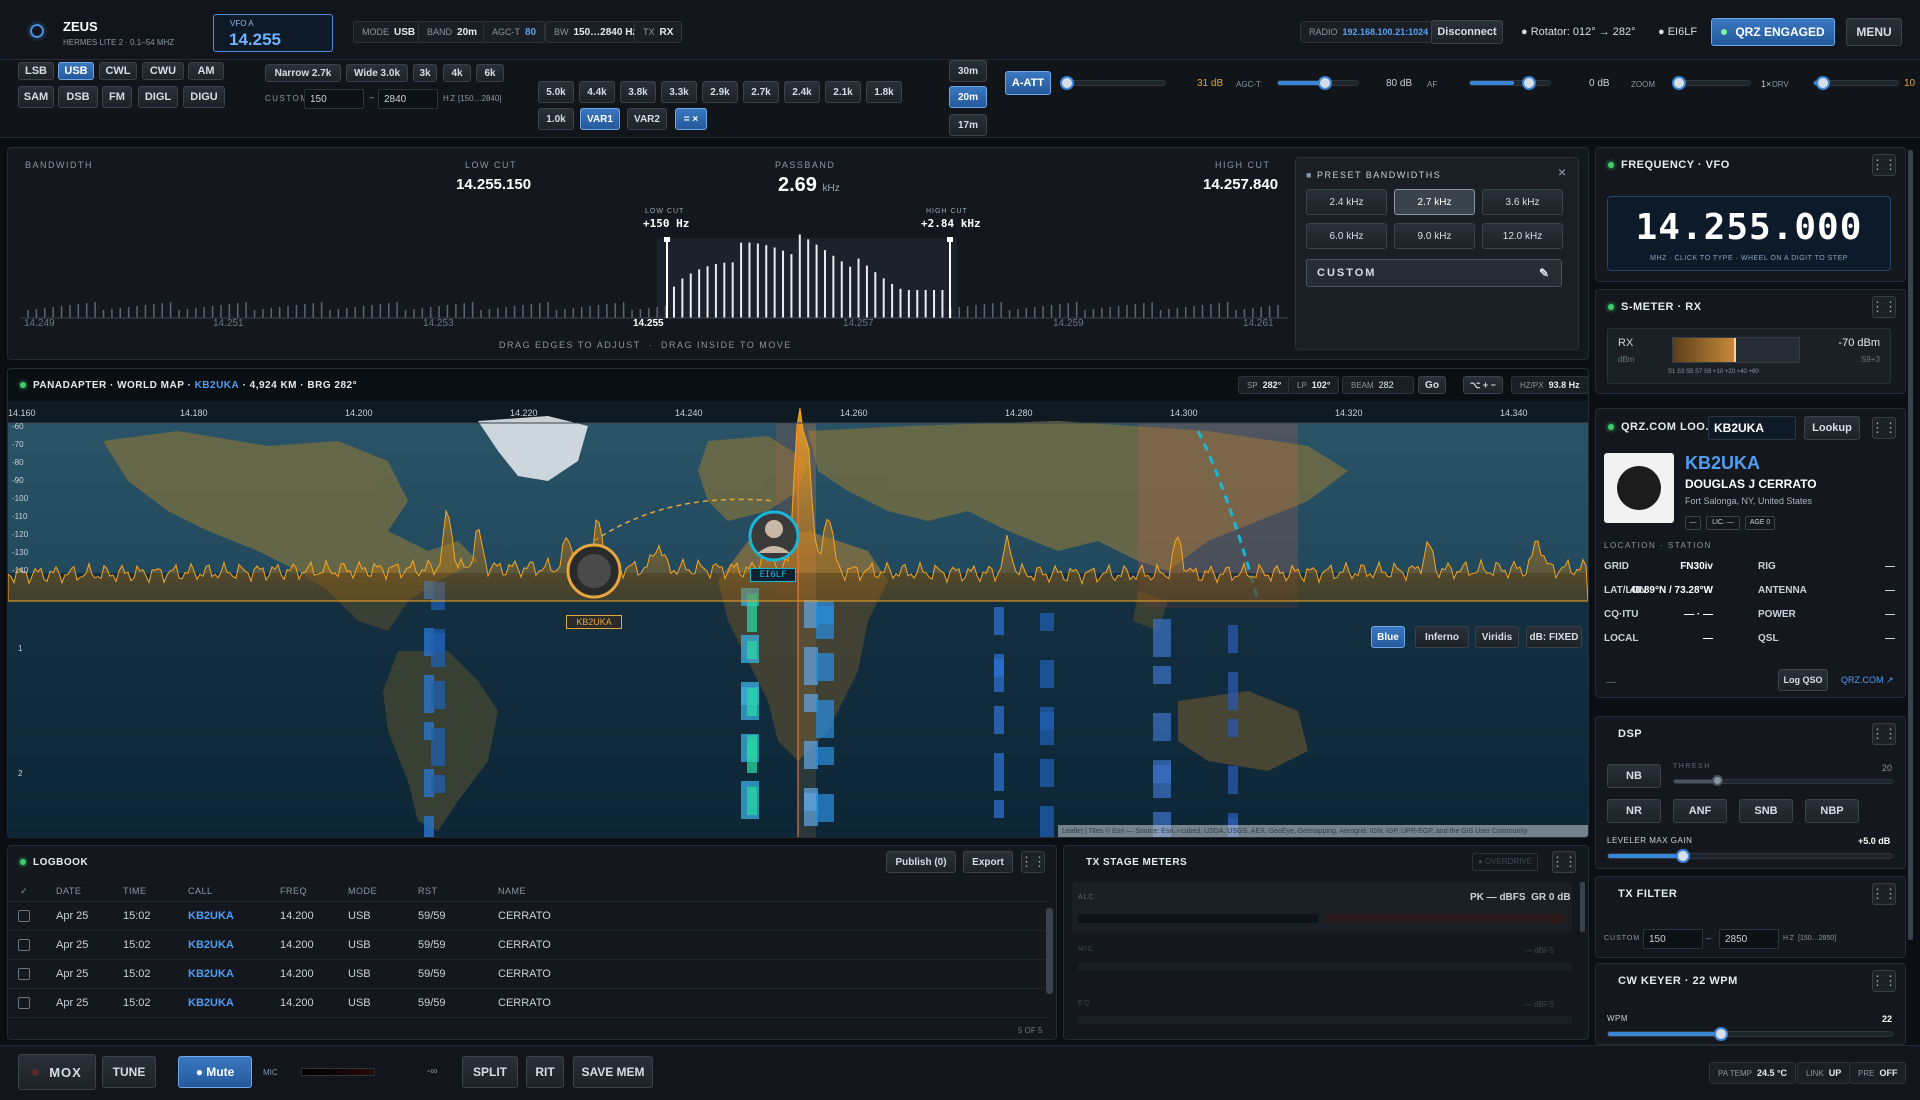 This screenshot has width=1920, height=1100. Describe the element at coordinates (1634, 776) in the screenshot. I see `nb-button: NB` at that location.